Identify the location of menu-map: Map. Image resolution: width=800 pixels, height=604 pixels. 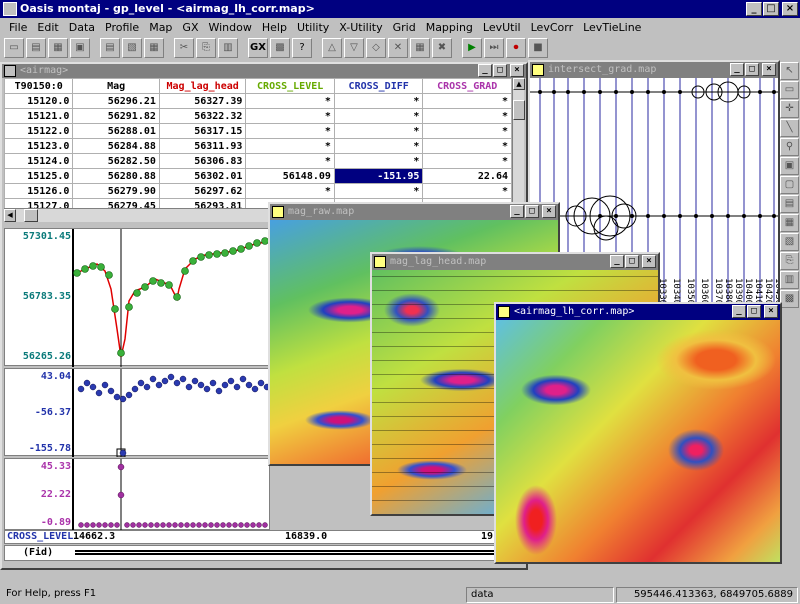
(160, 27).